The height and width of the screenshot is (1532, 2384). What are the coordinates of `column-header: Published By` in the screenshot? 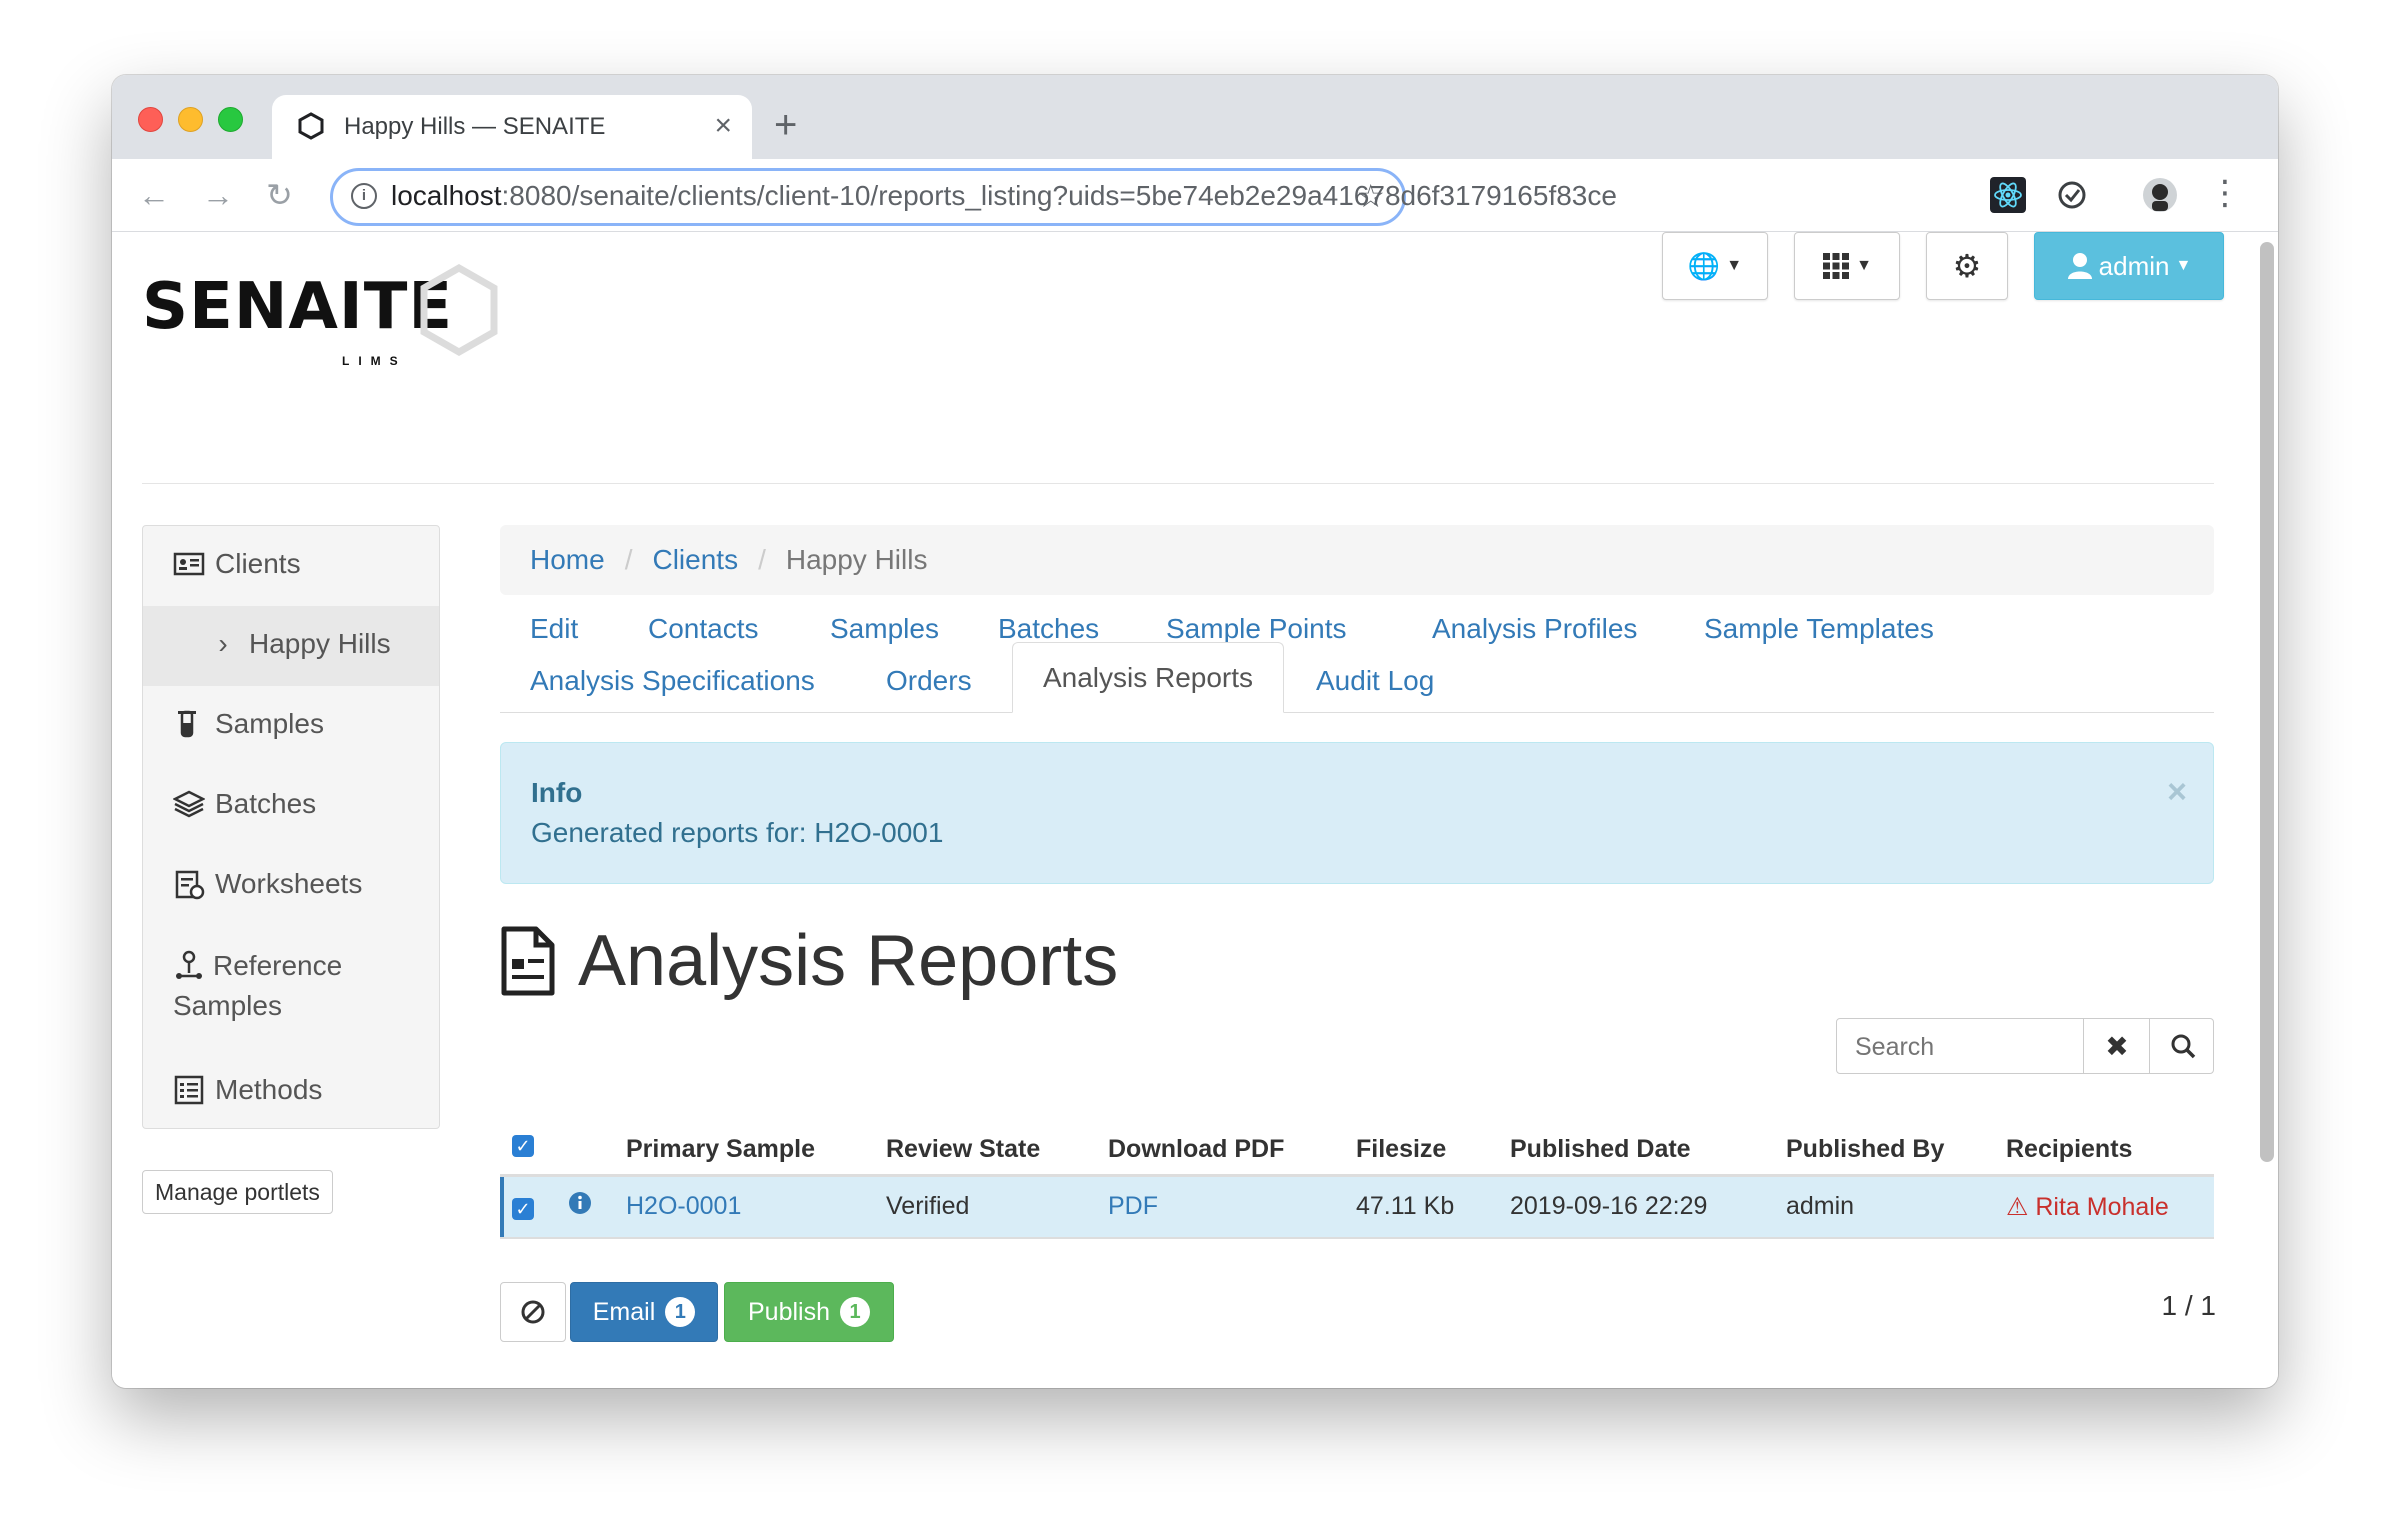 It's located at (1865, 1149).